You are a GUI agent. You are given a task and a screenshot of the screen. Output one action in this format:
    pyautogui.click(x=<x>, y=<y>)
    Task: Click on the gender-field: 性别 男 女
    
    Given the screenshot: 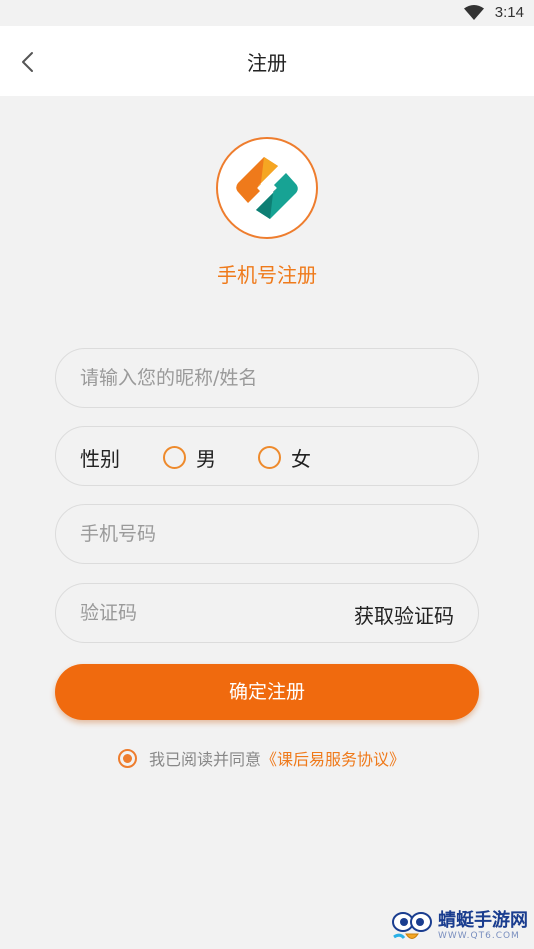 What is the action you would take?
    pyautogui.click(x=267, y=456)
    